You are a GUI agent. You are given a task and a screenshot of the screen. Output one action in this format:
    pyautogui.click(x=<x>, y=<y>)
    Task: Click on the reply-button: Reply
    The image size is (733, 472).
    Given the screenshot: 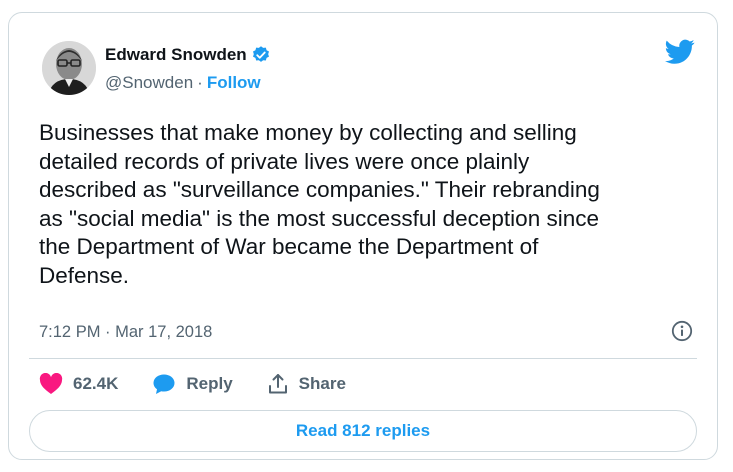 What is the action you would take?
    pyautogui.click(x=192, y=384)
    